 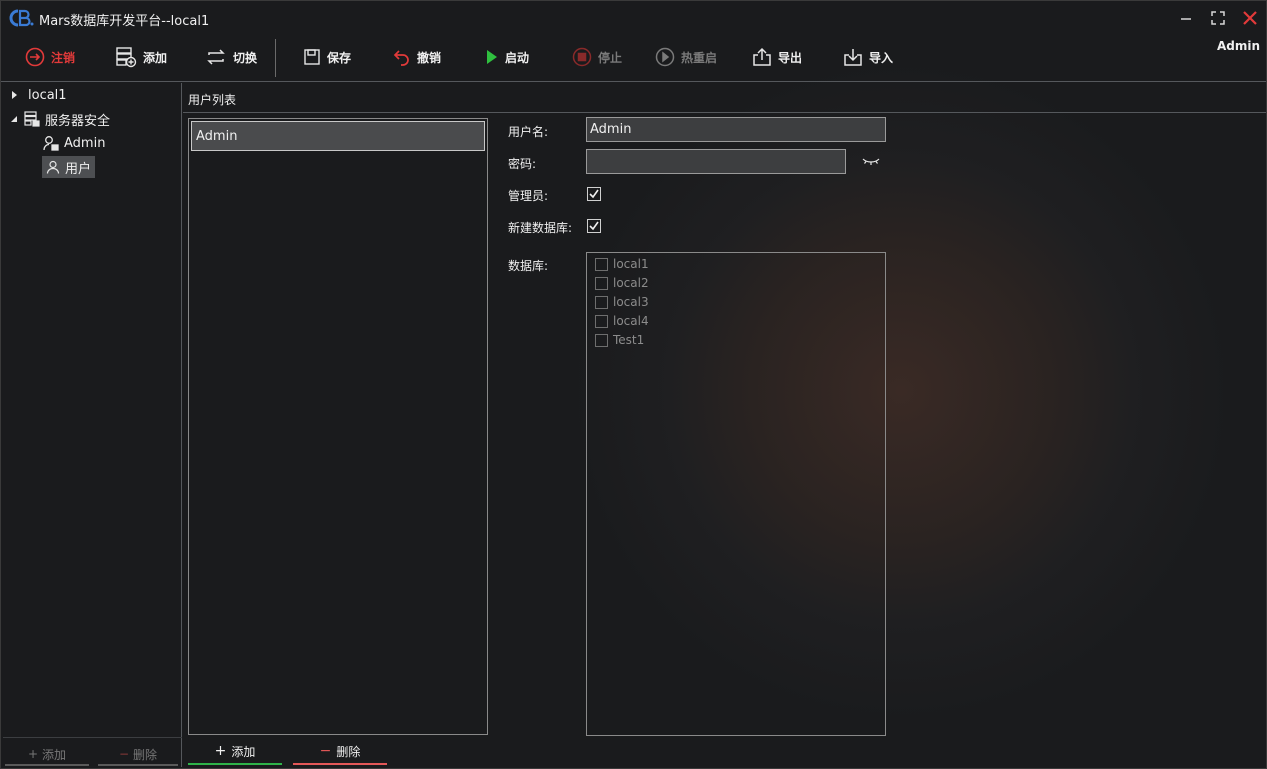 I want to click on database-item-local1: local1, so click(x=622, y=264).